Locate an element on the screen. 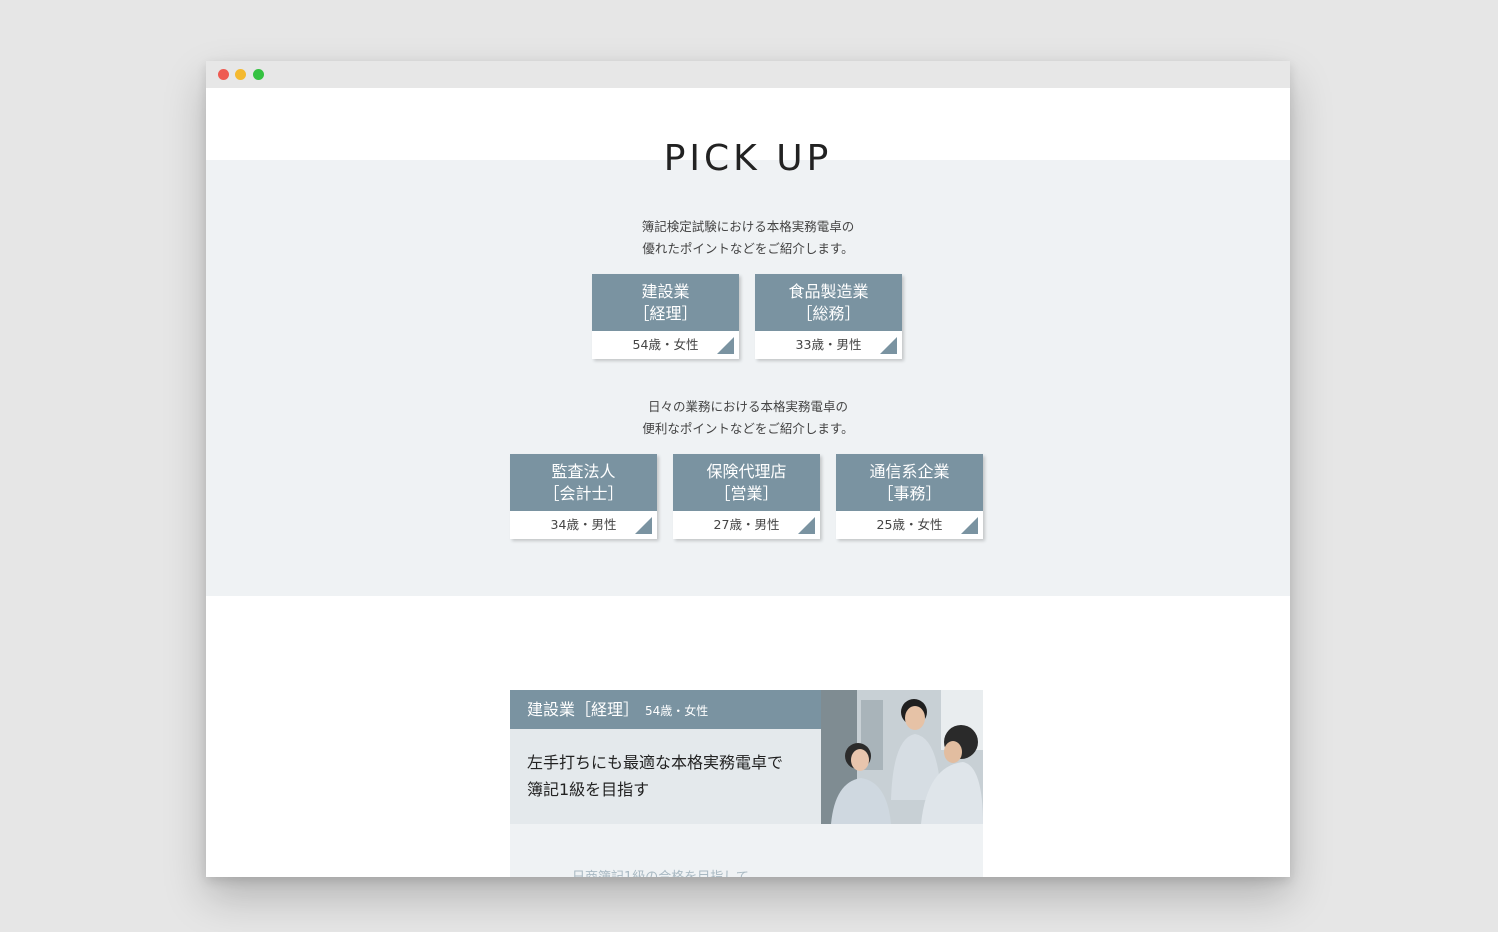 The height and width of the screenshot is (932, 1498). exam-intro-line-2: 優れたポイントなどをご紹介します。 is located at coordinates (748, 248).